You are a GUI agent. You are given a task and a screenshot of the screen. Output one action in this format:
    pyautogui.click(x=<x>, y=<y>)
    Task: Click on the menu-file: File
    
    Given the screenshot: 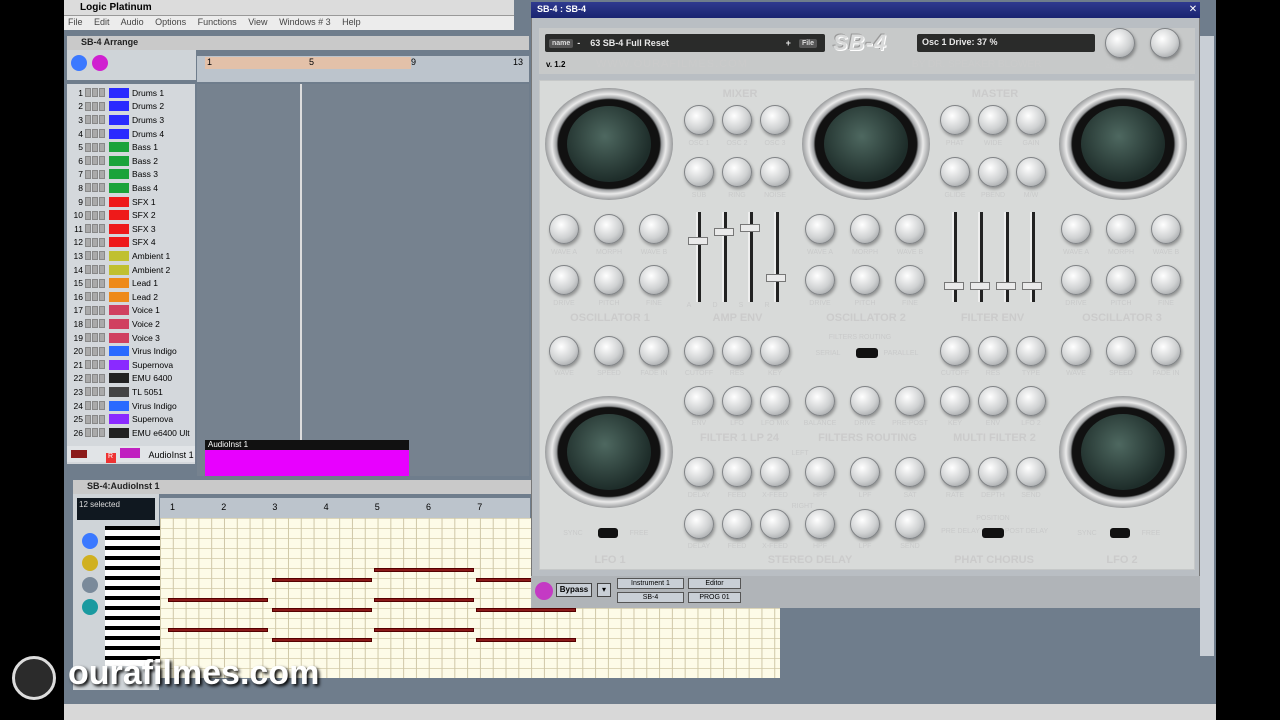 What is the action you would take?
    pyautogui.click(x=75, y=22)
    